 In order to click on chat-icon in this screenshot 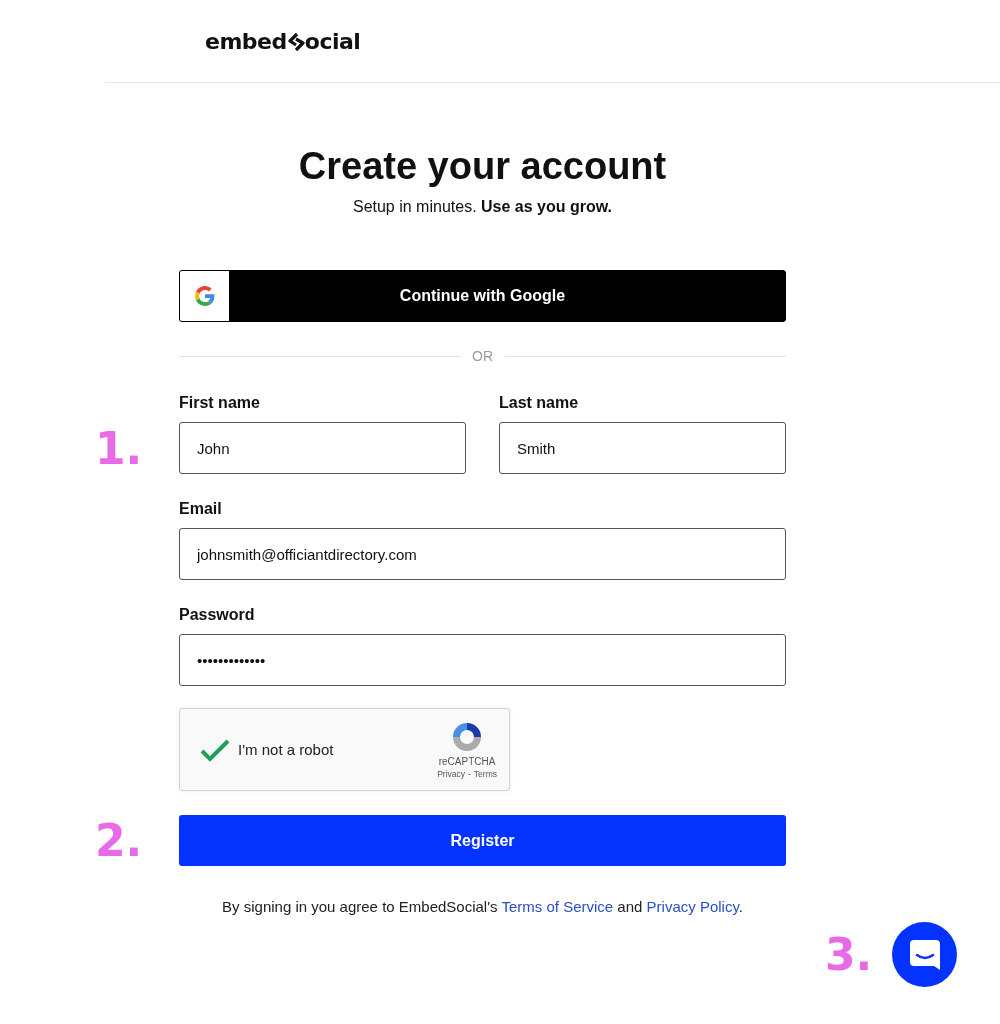, I will do `click(924, 954)`.